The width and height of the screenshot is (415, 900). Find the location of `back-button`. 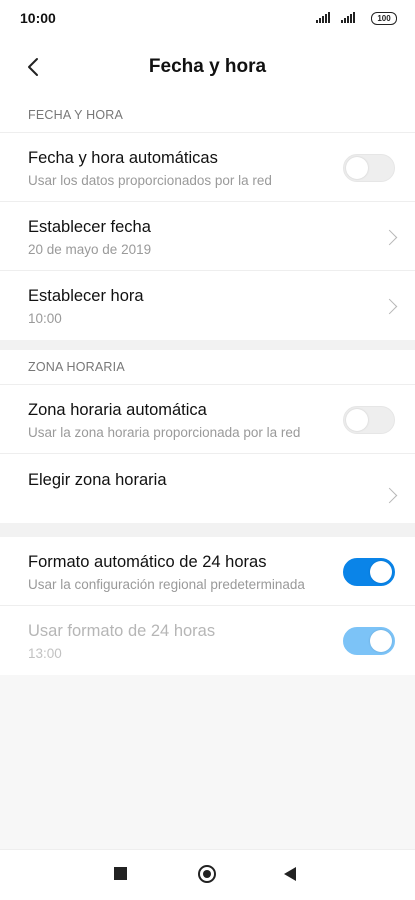

back-button is located at coordinates (290, 874).